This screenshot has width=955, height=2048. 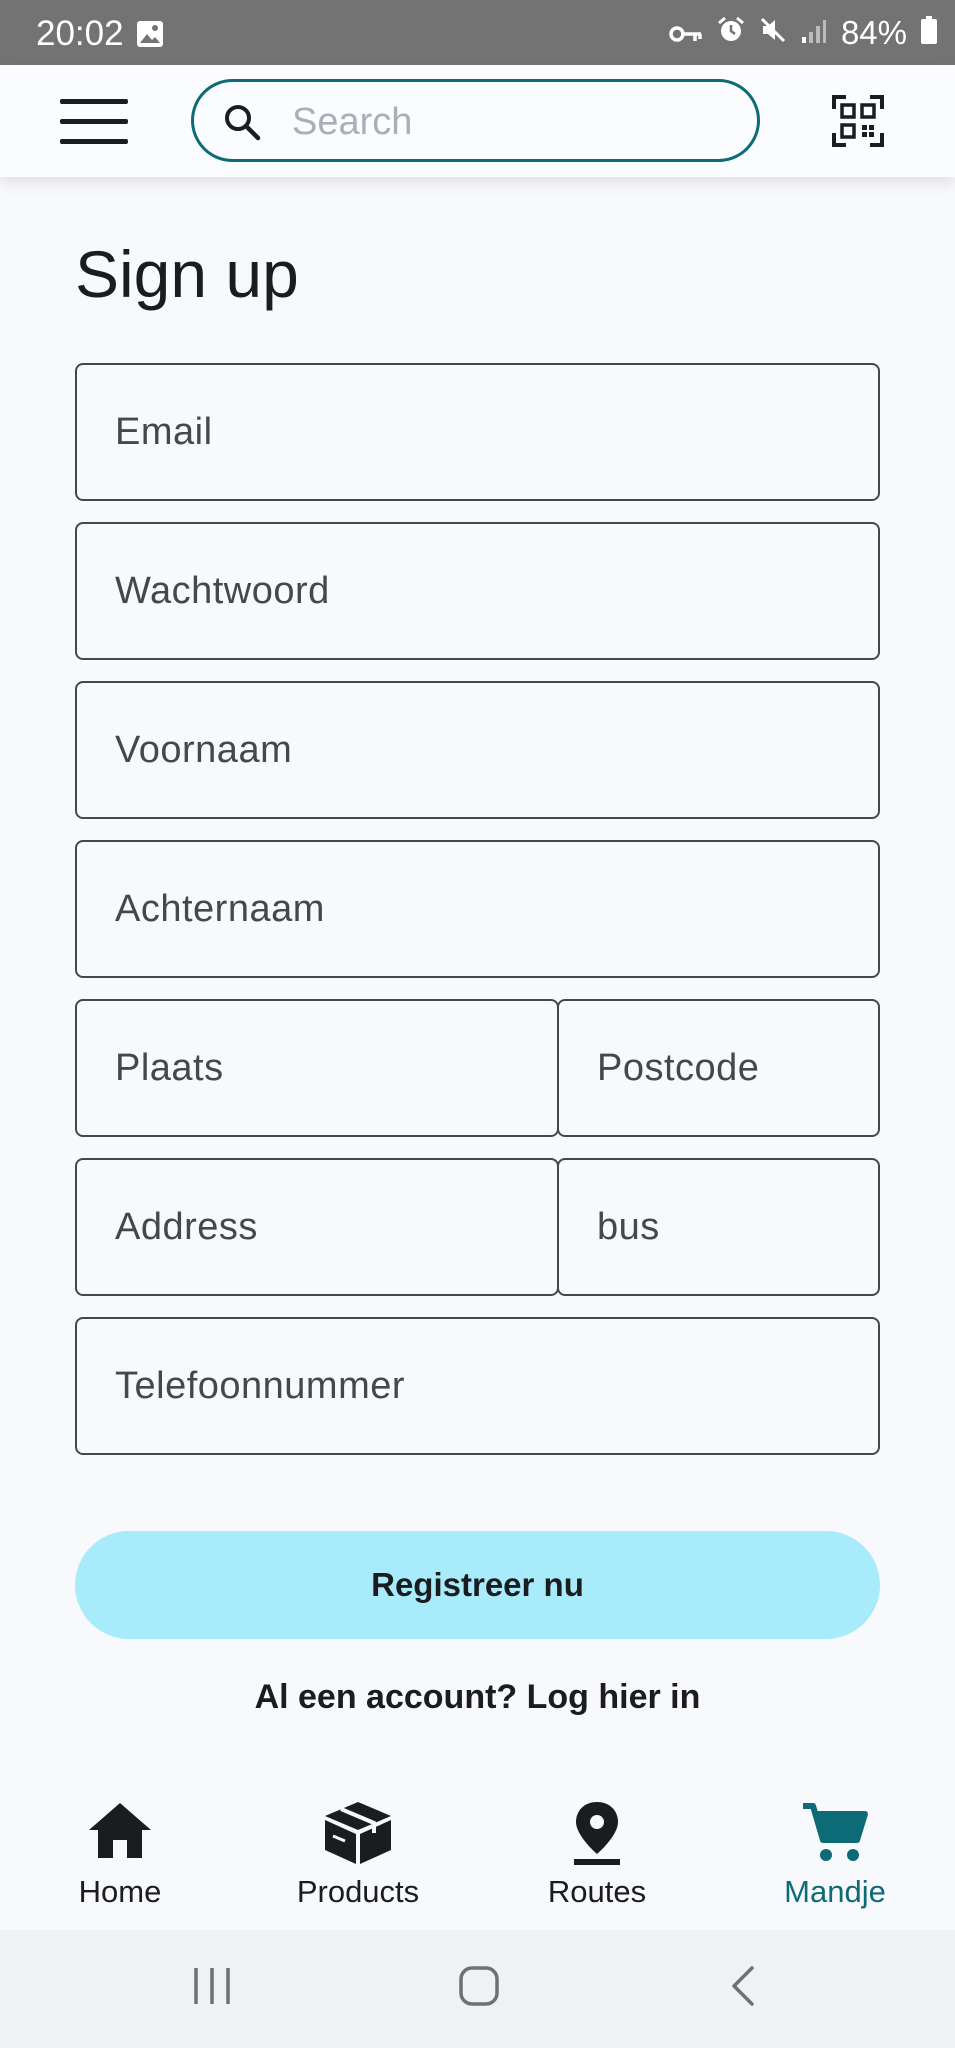 I want to click on city-field: Plaats, so click(x=317, y=1068).